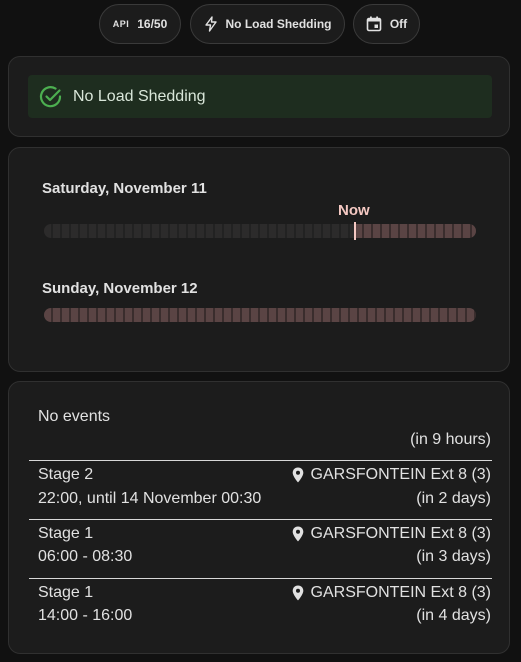 This screenshot has width=521, height=662. What do you see at coordinates (453, 556) in the screenshot?
I see `event-in: (in 3 days)` at bounding box center [453, 556].